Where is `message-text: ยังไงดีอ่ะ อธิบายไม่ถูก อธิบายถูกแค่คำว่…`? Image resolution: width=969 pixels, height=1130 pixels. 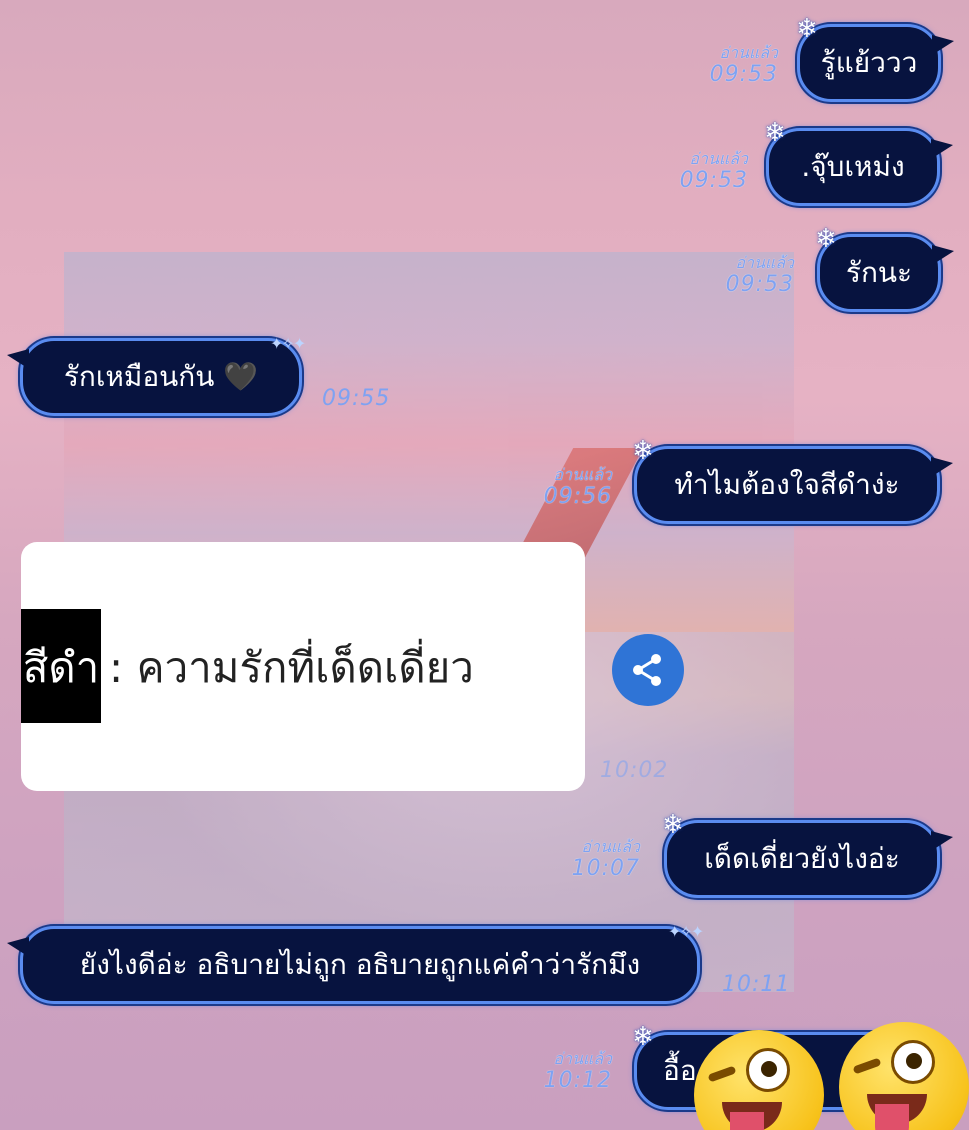 message-text: ยังไงดีอ่ะ อธิบายไม่ถูก อธิบายถูกแค่คำว่… is located at coordinates (360, 964).